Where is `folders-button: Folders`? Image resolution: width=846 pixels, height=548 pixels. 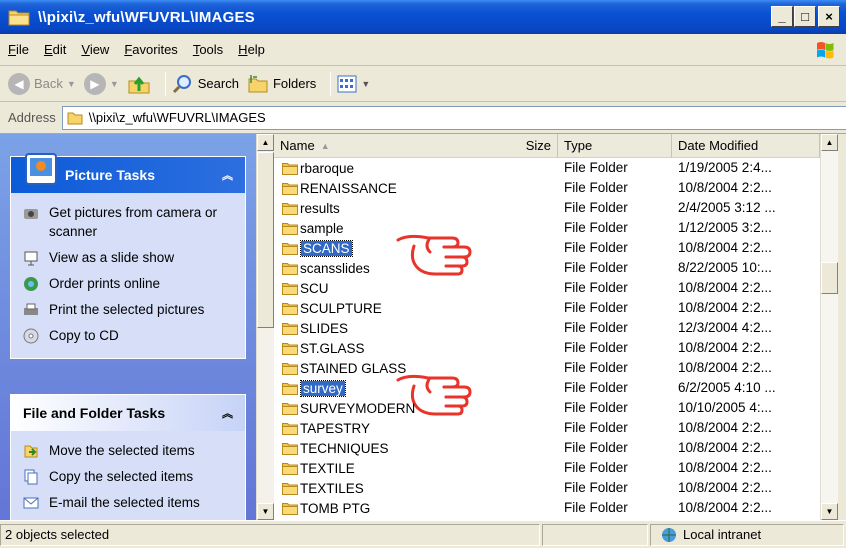
folders-button: Folders is located at coordinates (281, 84).